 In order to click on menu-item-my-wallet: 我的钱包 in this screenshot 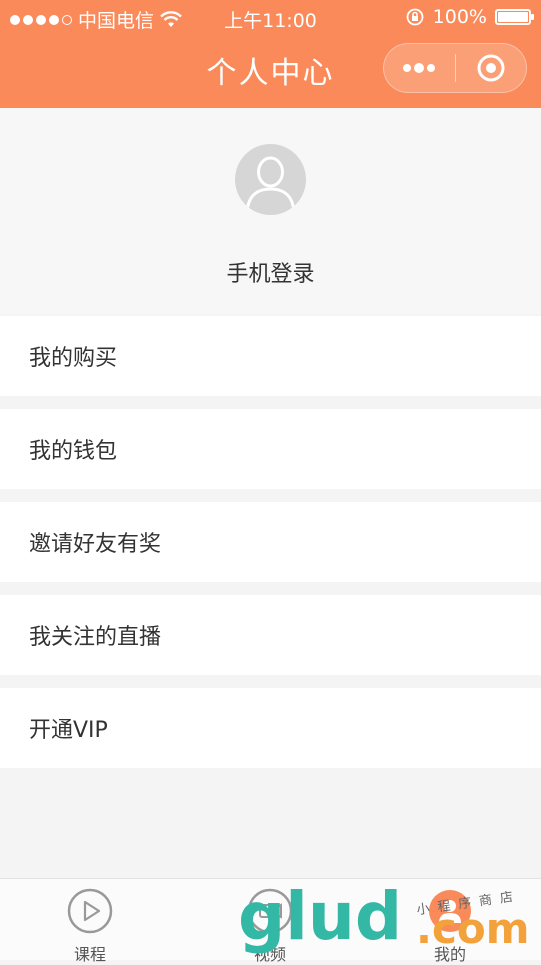, I will do `click(270, 449)`.